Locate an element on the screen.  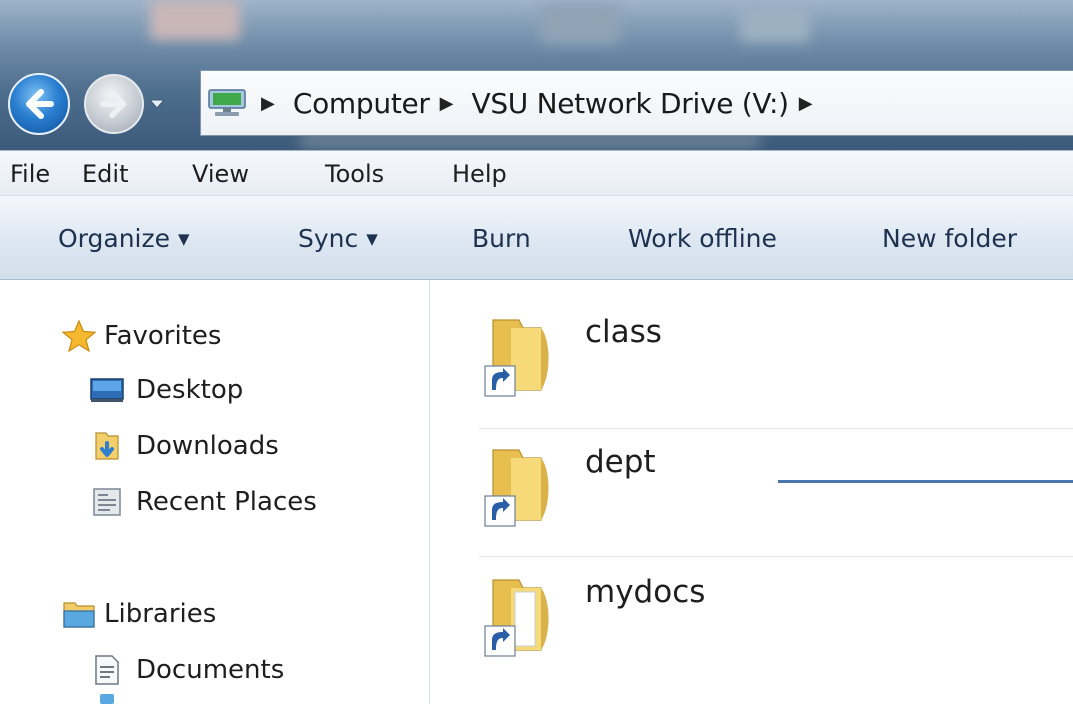
forward-arrow-icon is located at coordinates (113, 104).